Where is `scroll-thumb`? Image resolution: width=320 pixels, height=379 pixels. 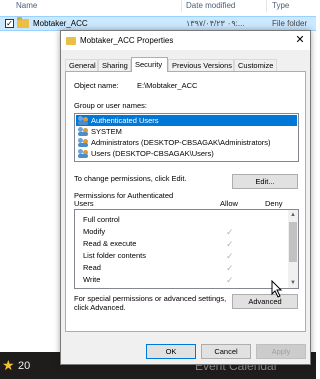 scroll-thumb is located at coordinates (293, 242).